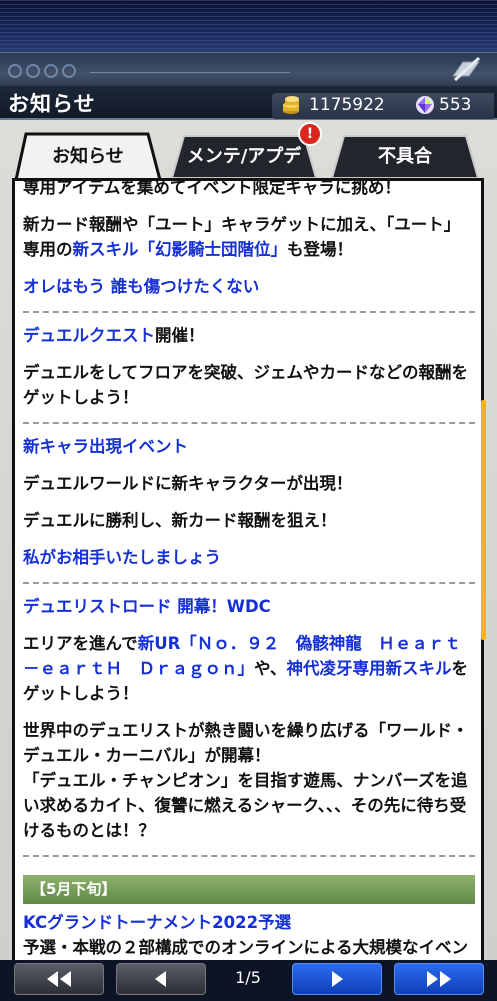 The height and width of the screenshot is (1001, 497). What do you see at coordinates (180, 249) in the screenshot?
I see `skill-link: 新スキル「幻影騎士団階位」` at bounding box center [180, 249].